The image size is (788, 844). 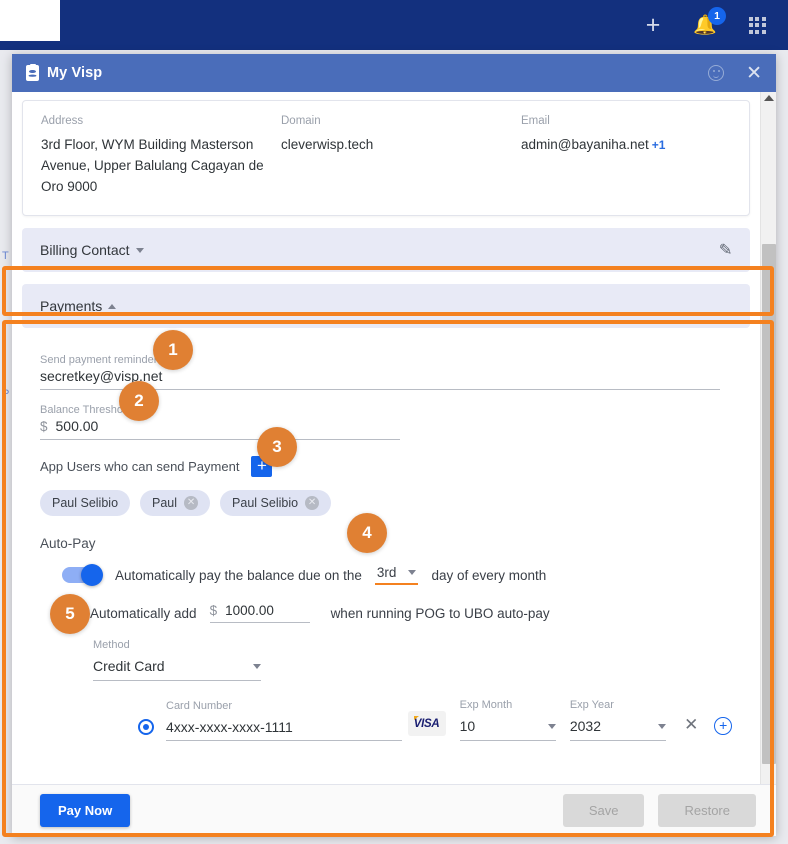 I want to click on bell-icon: 🔔 1, so click(x=709, y=22).